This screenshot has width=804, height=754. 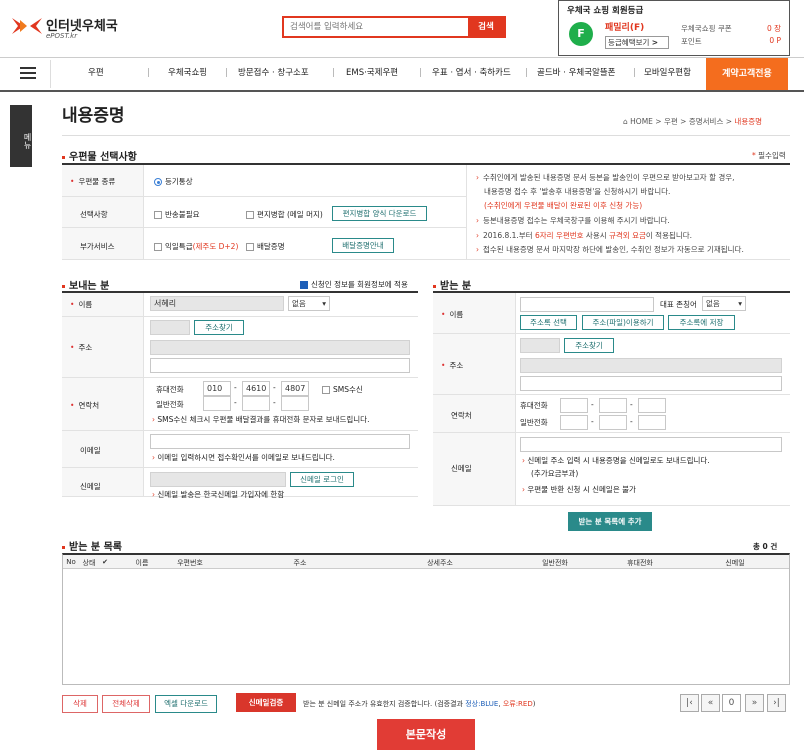 I want to click on receiver-shinmail-note-1b: (추가요금부과), so click(x=555, y=473).